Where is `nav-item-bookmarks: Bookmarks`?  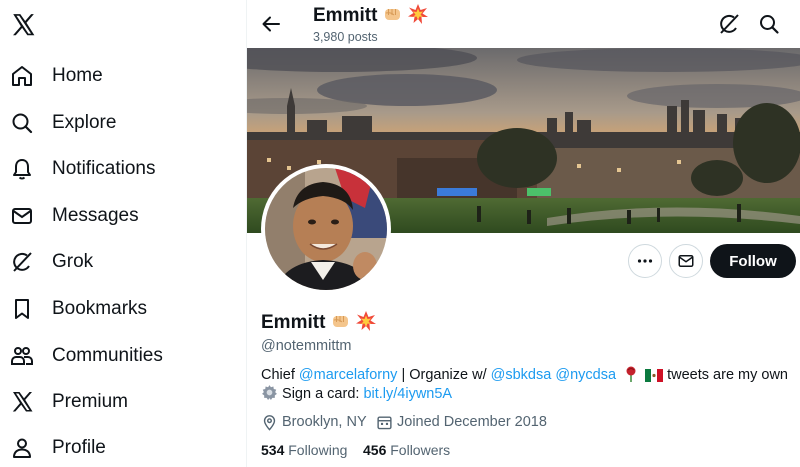
nav-item-bookmarks: Bookmarks is located at coordinates (120, 309).